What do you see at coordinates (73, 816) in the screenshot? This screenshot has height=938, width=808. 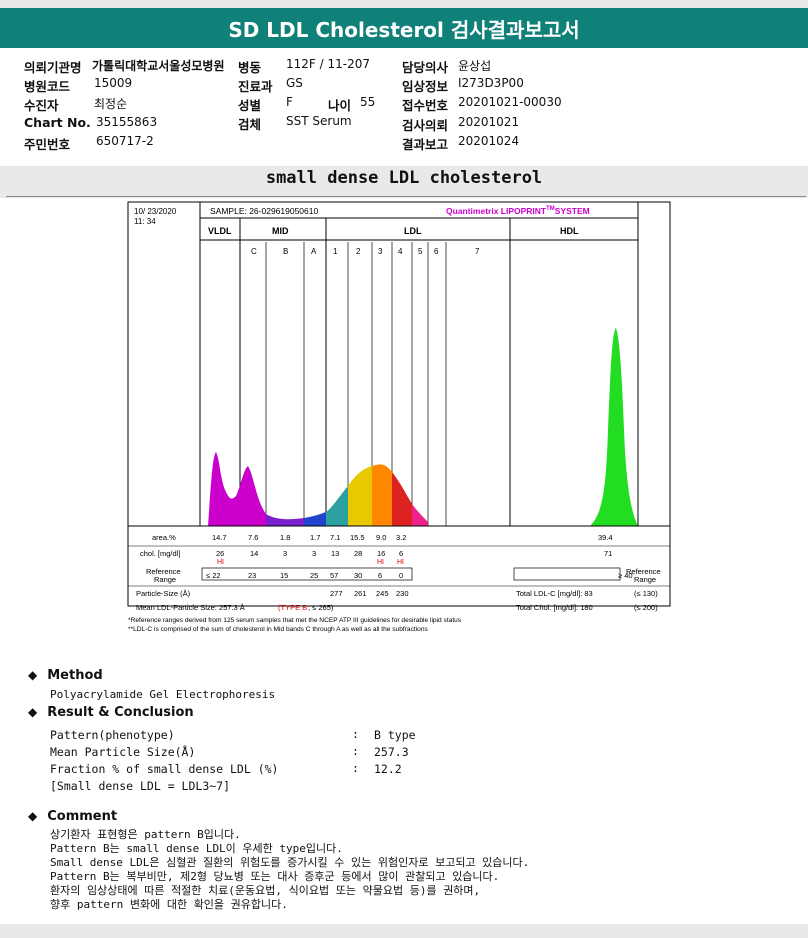 I see `comment-heading: ◆ Comment` at bounding box center [73, 816].